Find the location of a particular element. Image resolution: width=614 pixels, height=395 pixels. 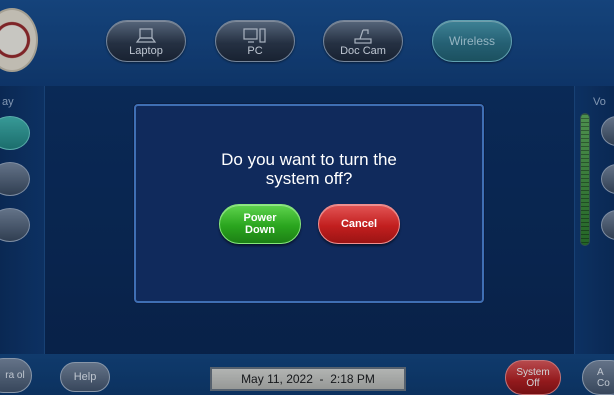

cancel-button: Cancel is located at coordinates (359, 224).